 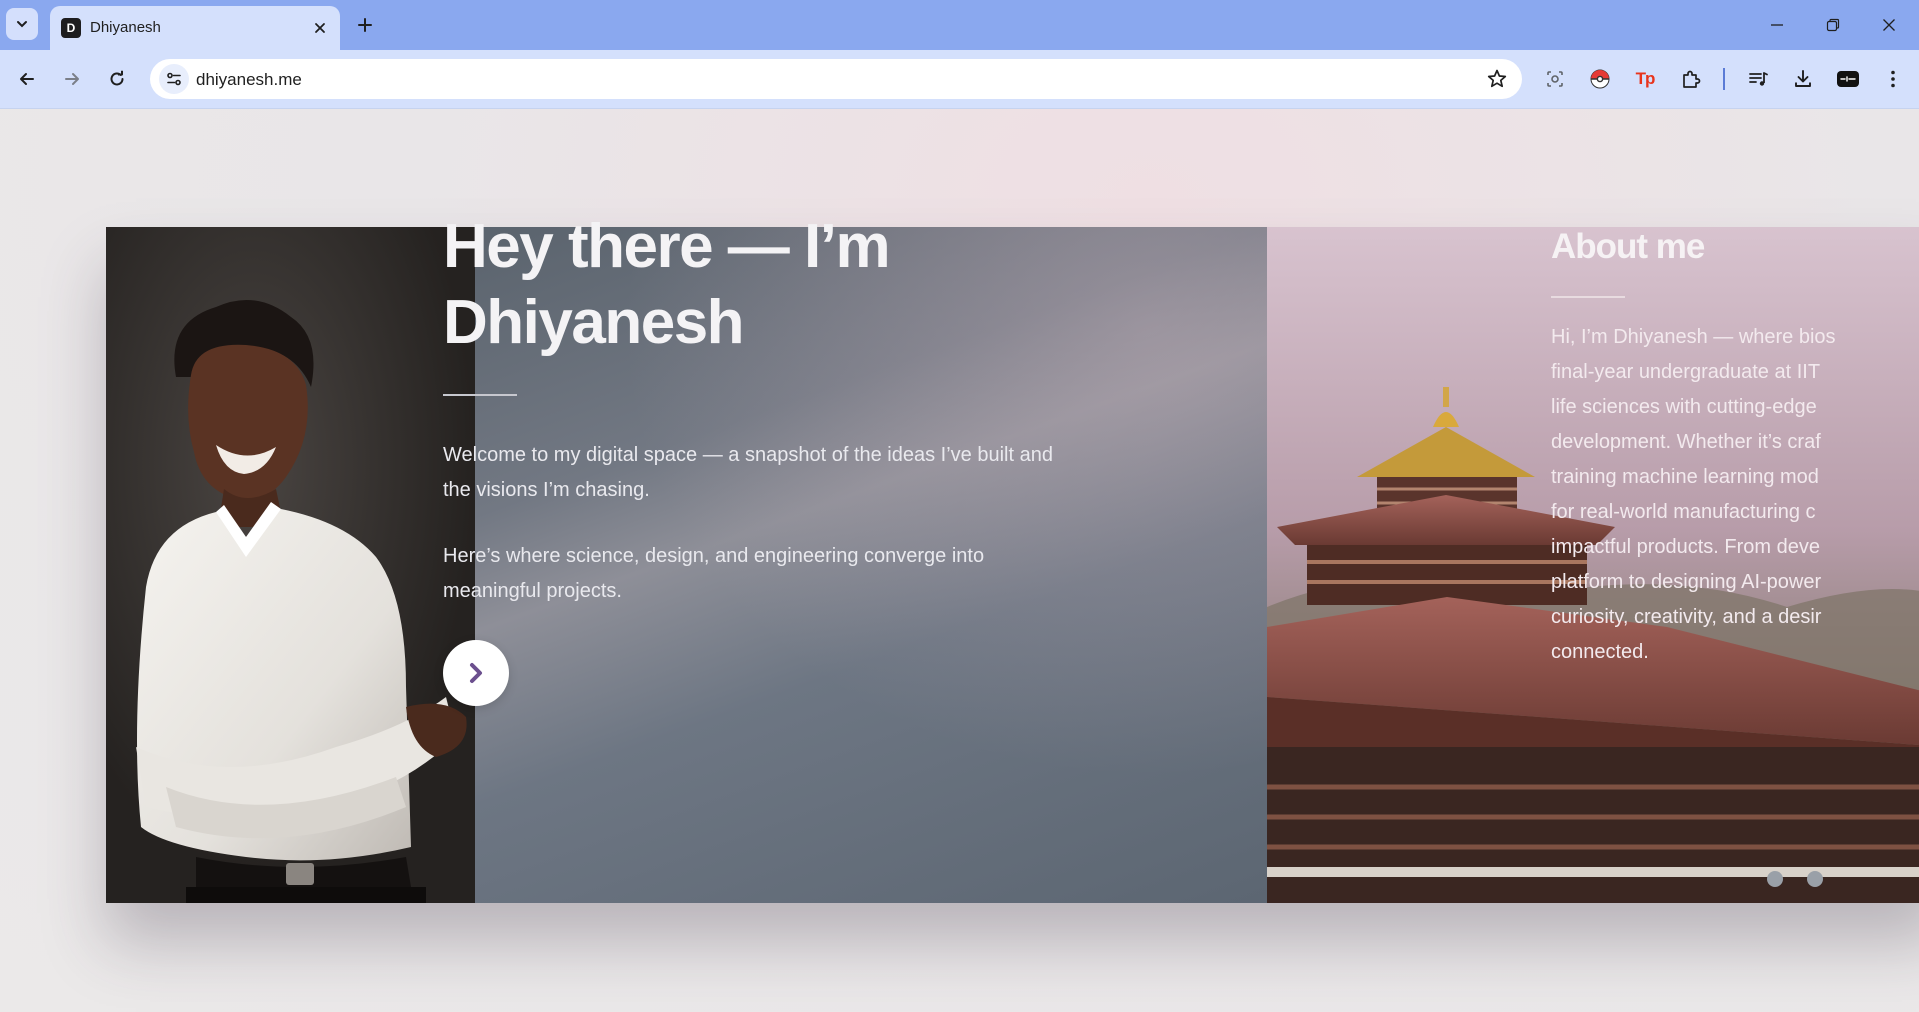 I want to click on tp-extension-button: Tp, so click(x=1645, y=79).